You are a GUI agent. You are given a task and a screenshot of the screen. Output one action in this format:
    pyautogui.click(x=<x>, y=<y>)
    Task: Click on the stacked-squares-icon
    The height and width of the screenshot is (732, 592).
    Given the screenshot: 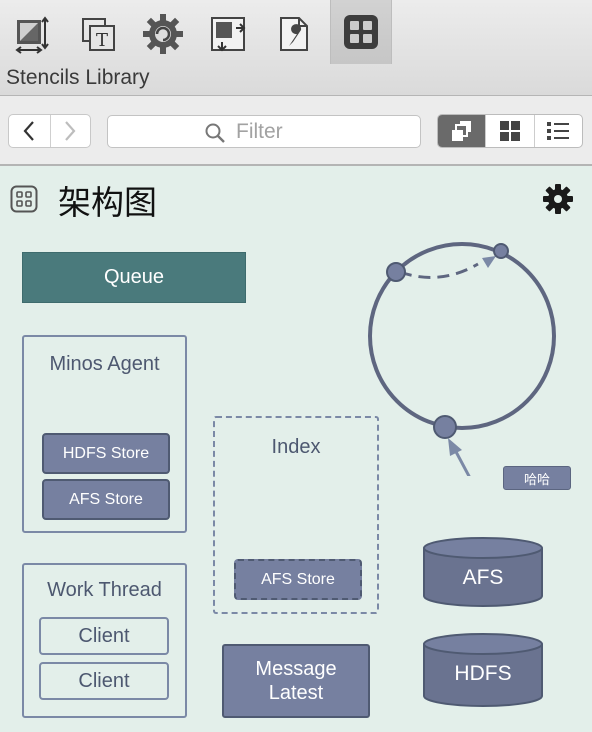 What is the action you would take?
    pyautogui.click(x=461, y=131)
    